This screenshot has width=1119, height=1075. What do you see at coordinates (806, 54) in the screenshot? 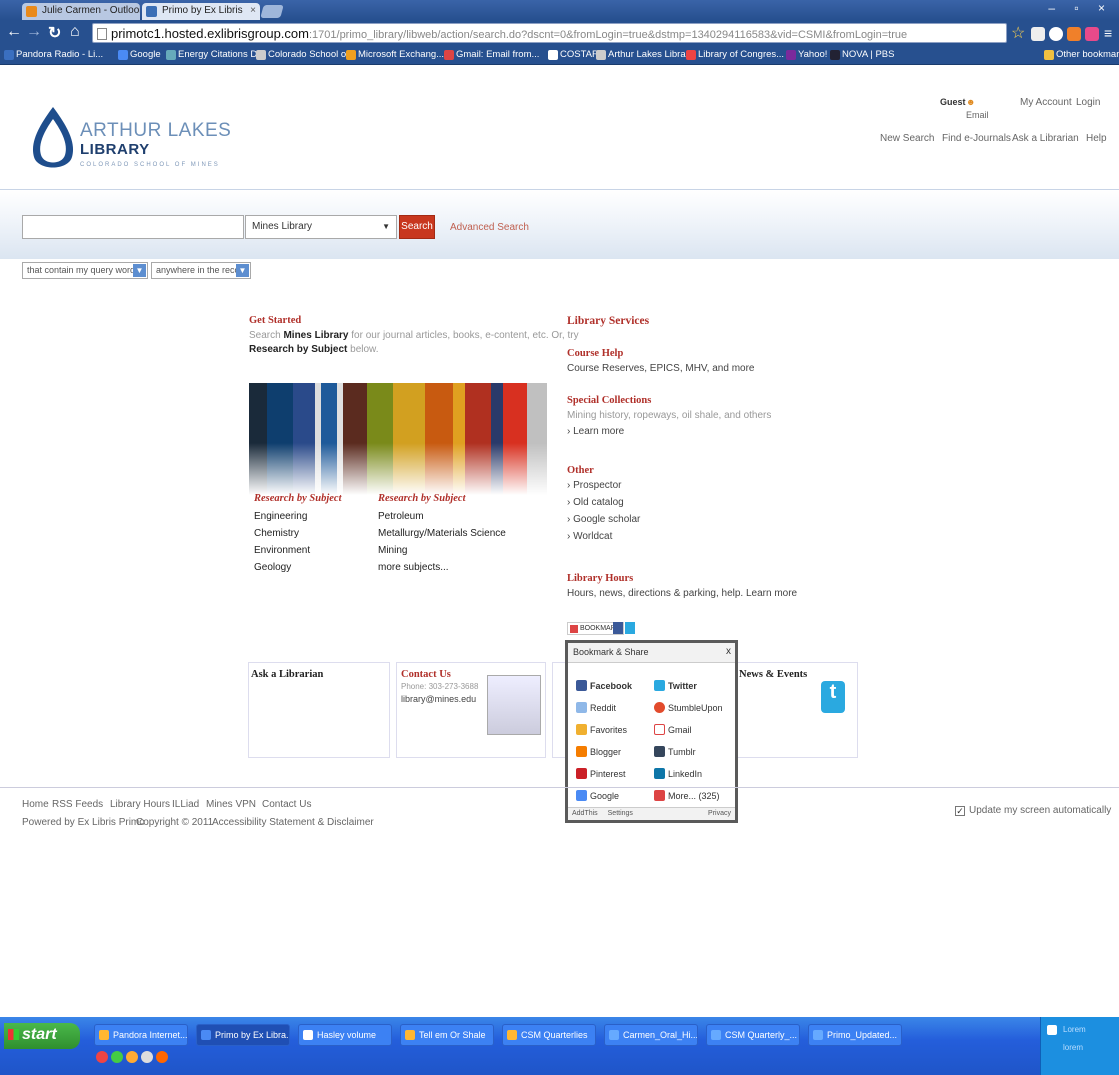
I see `bookmark-item: Yahoo!` at bounding box center [806, 54].